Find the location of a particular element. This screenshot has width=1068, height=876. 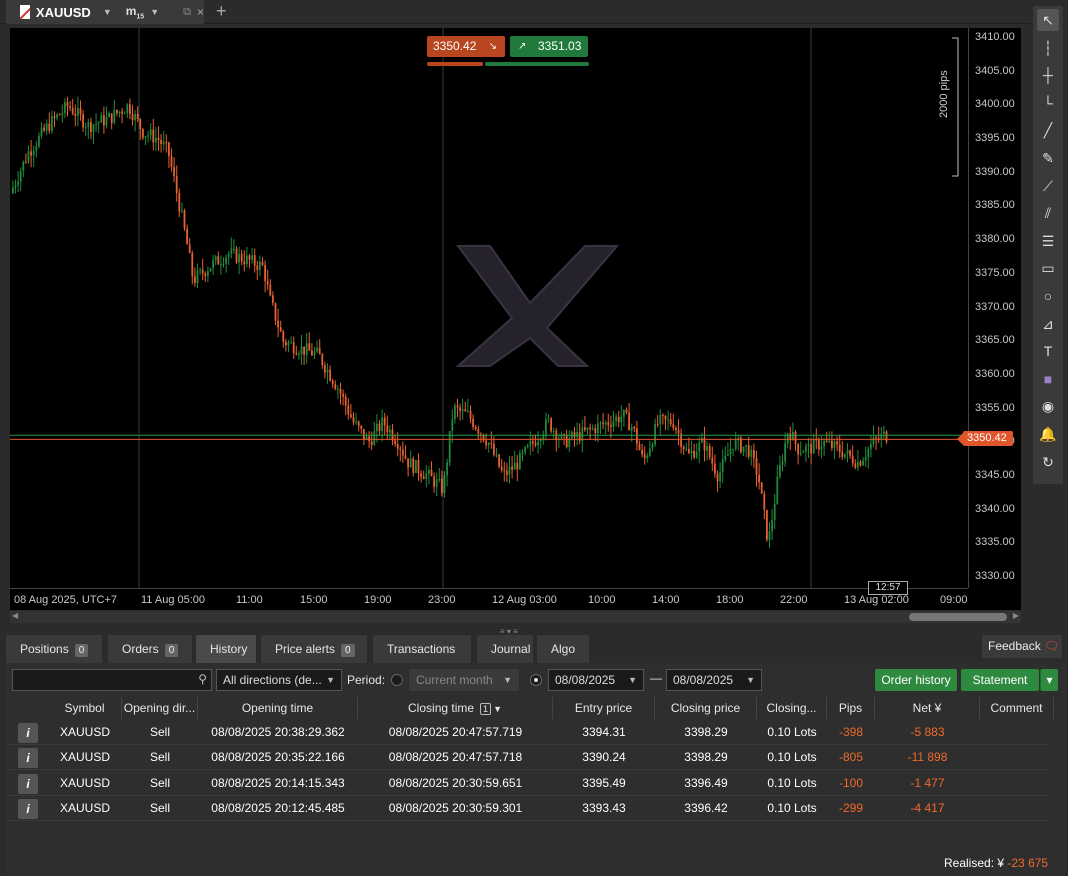

column-header: Symbol is located at coordinates (85, 708).